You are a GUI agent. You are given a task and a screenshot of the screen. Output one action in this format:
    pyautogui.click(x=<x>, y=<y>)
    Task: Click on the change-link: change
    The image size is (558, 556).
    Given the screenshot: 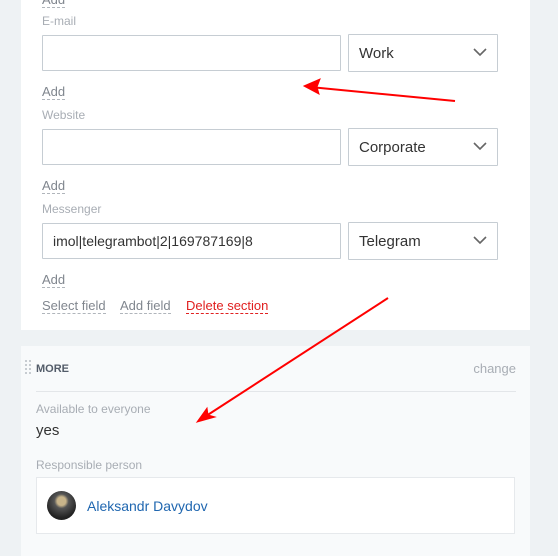 What is the action you would take?
    pyautogui.click(x=494, y=368)
    